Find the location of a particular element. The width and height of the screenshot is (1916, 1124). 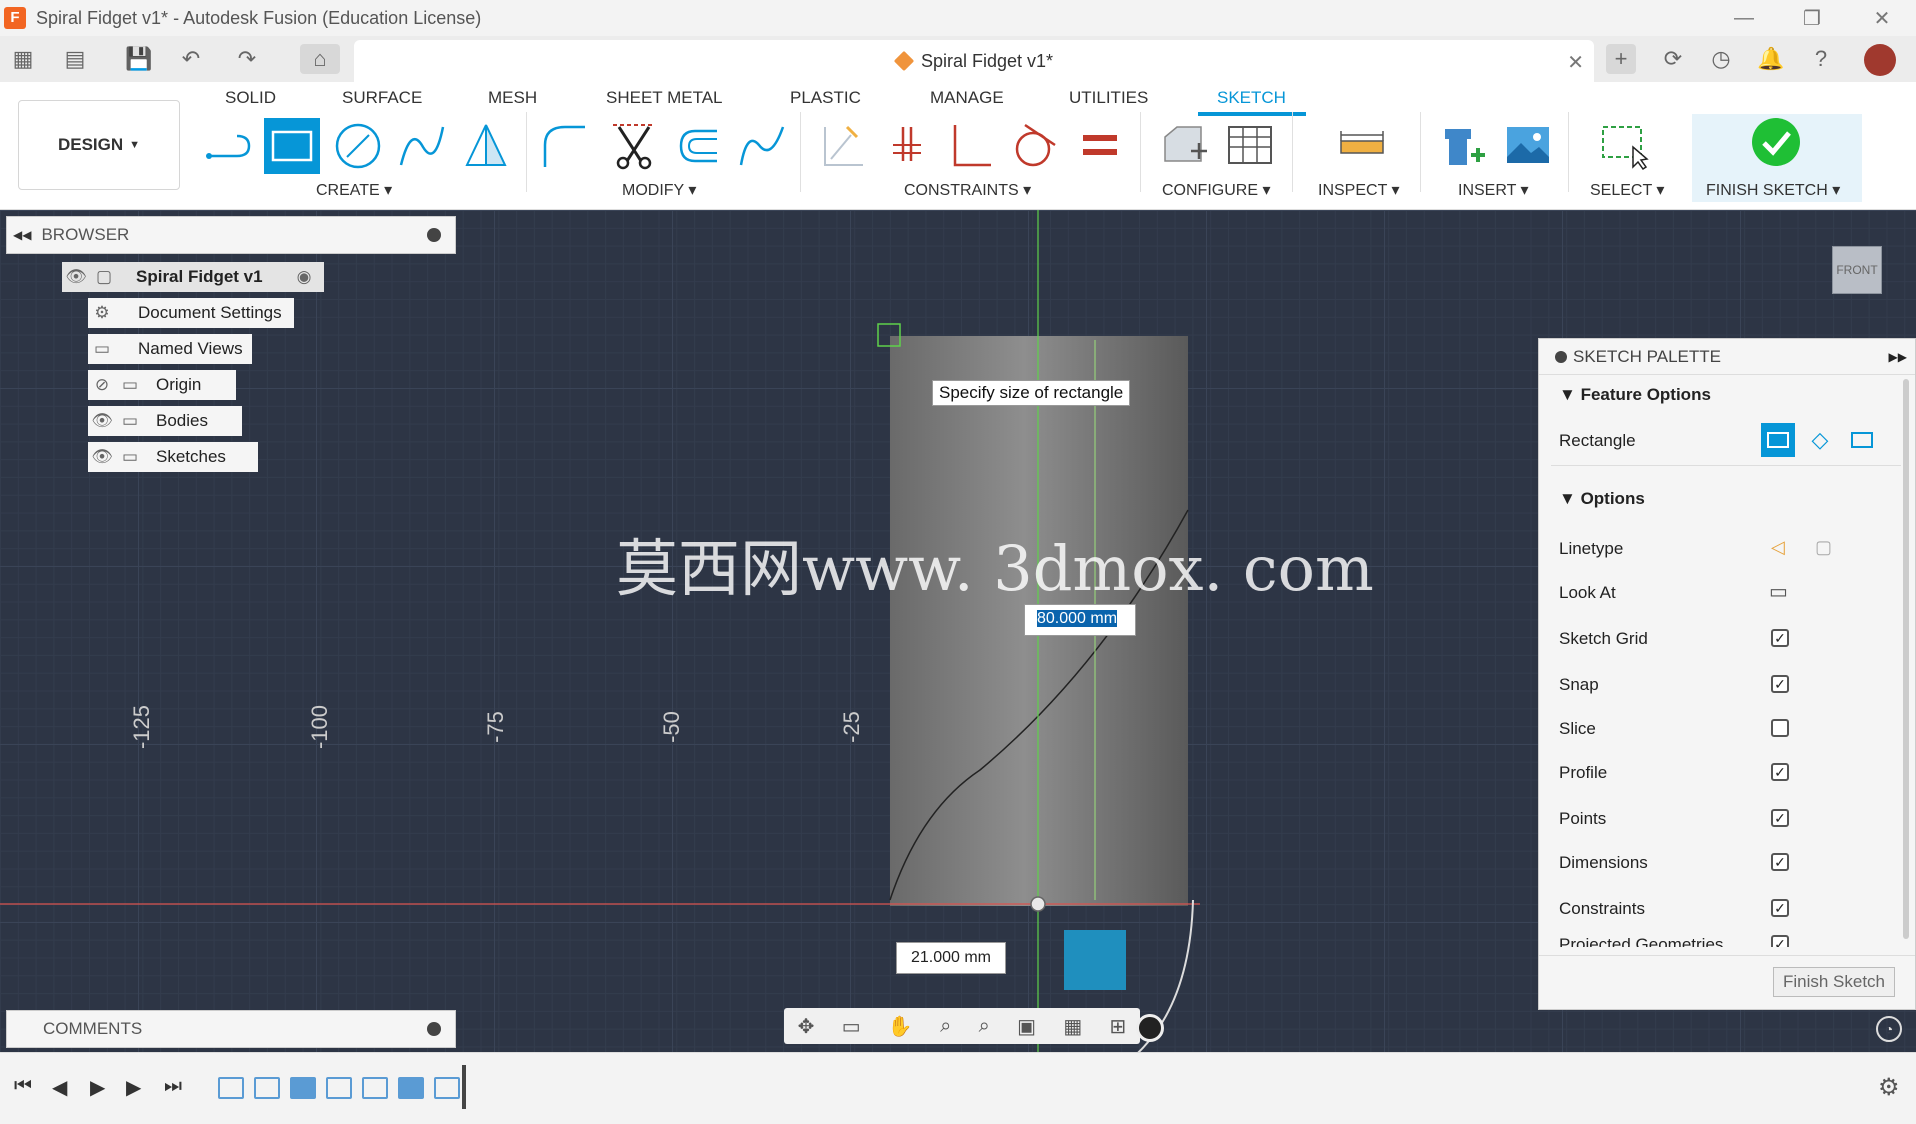

comments-panel-header: COMMENTS is located at coordinates (231, 1029).